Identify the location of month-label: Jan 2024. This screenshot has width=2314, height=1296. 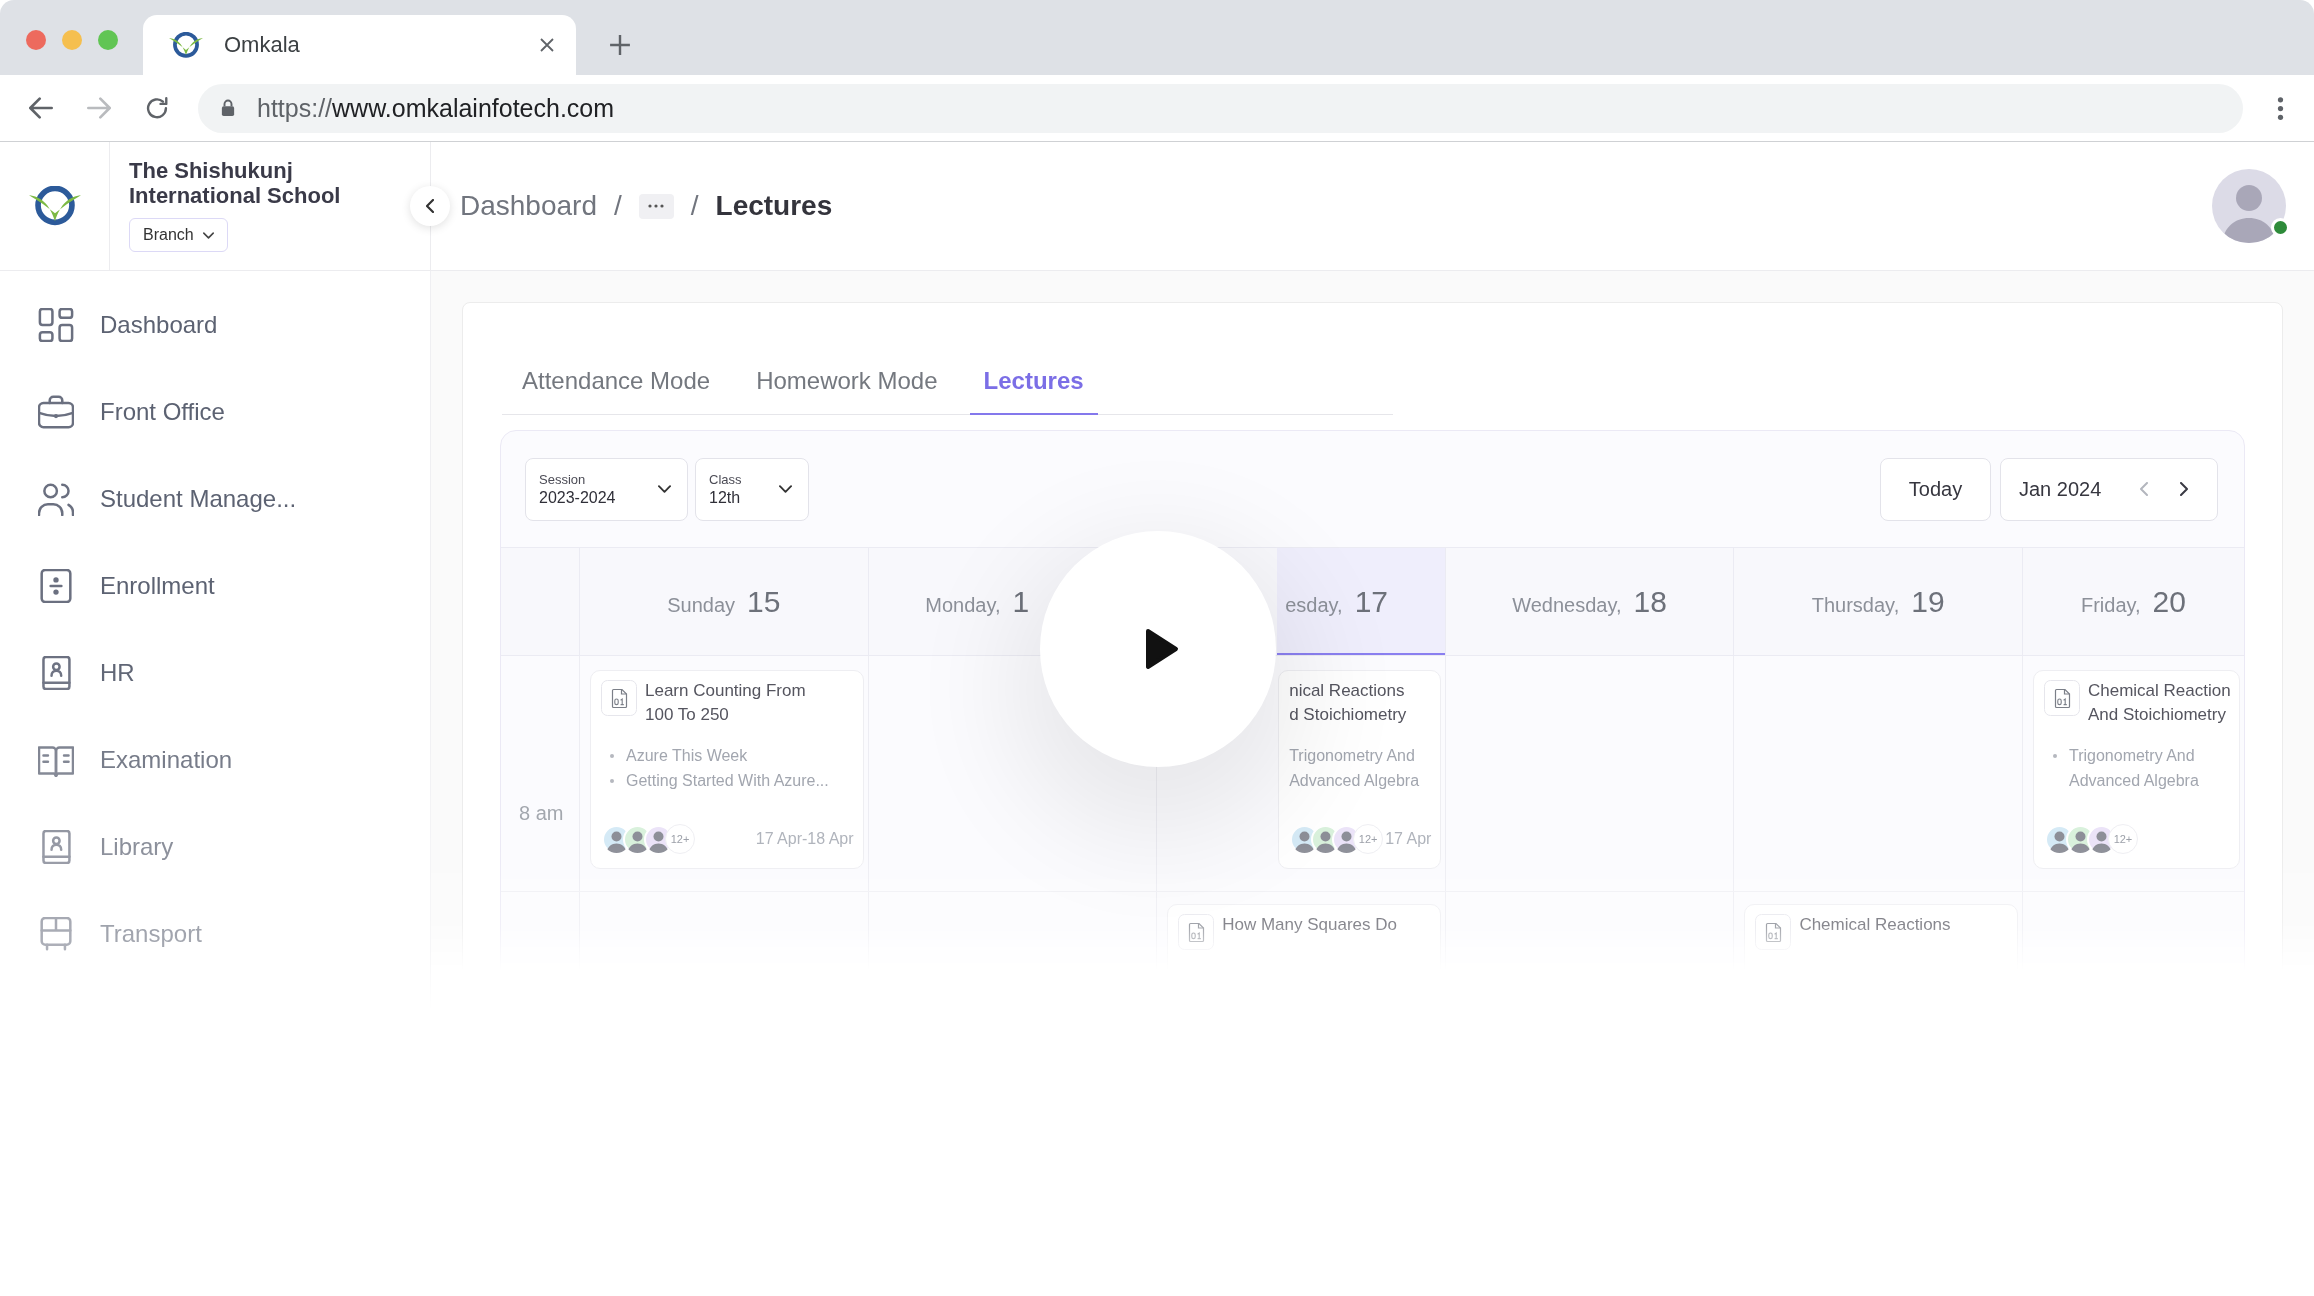
(2060, 489).